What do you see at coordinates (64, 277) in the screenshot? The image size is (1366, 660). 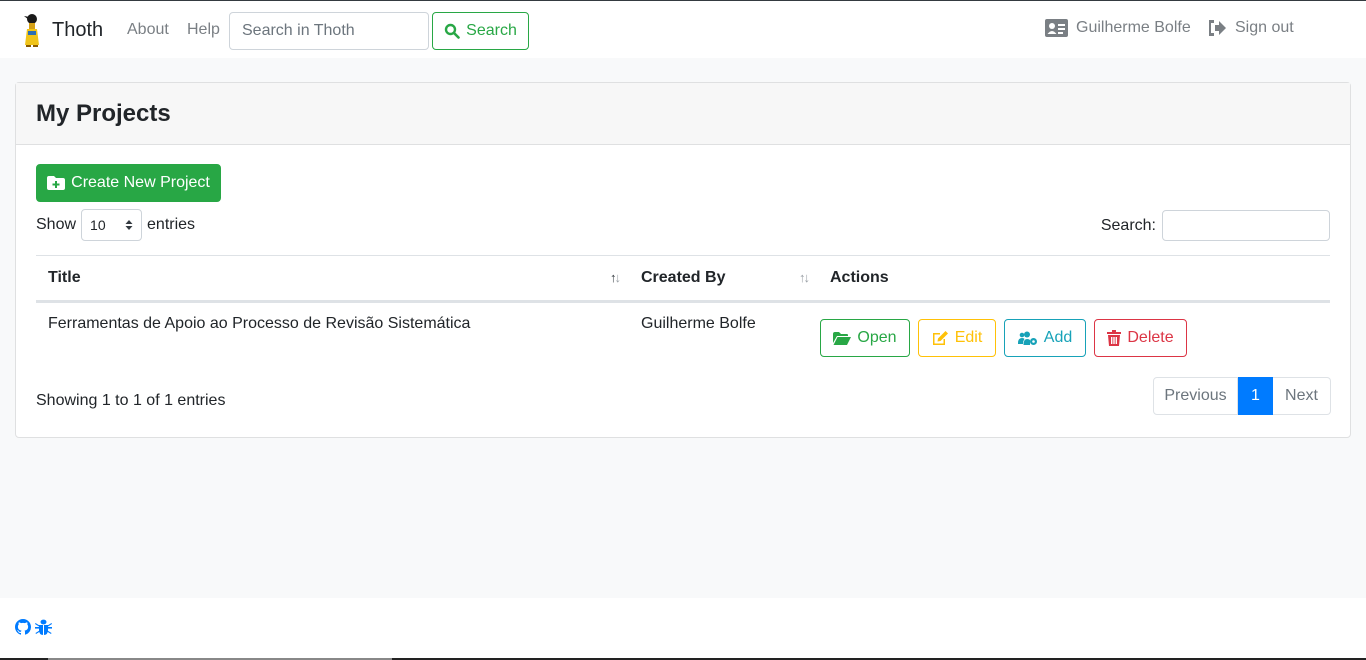 I see `column-title-label: Title` at bounding box center [64, 277].